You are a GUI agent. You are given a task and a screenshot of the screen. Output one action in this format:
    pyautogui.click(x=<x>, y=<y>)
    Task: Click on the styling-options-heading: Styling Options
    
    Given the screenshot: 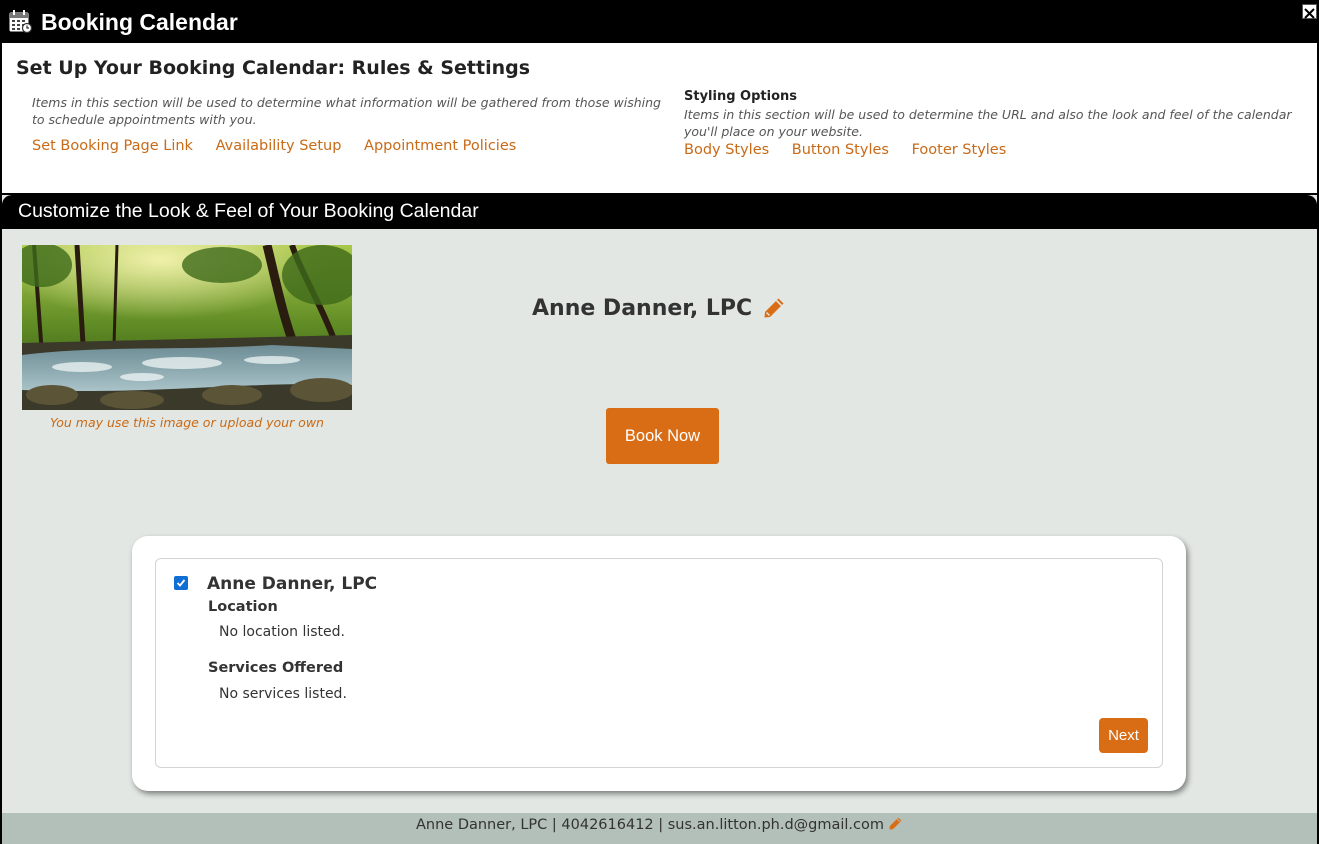 What is the action you would take?
    pyautogui.click(x=741, y=96)
    